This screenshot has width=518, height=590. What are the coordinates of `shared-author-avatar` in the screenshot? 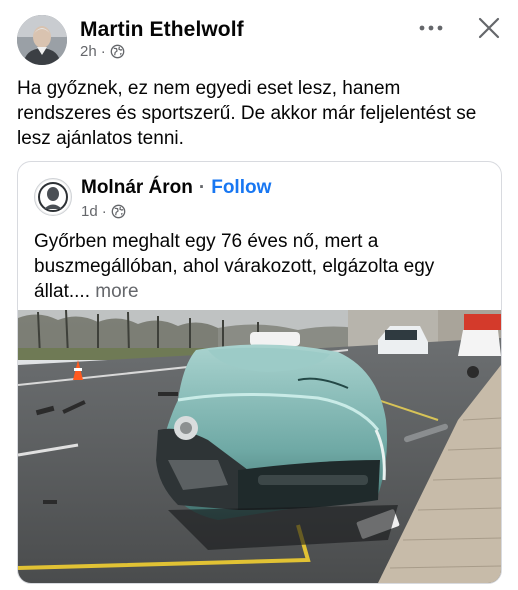 It's located at (53, 197).